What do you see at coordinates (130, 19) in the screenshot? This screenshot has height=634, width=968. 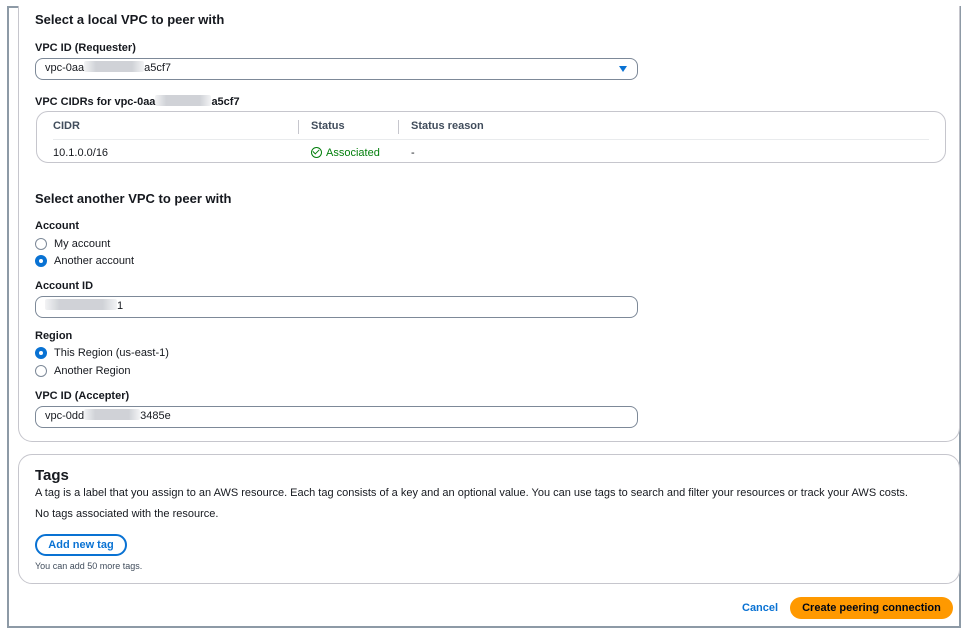 I see `local-vpc-heading: Select a local VPC to peer with` at bounding box center [130, 19].